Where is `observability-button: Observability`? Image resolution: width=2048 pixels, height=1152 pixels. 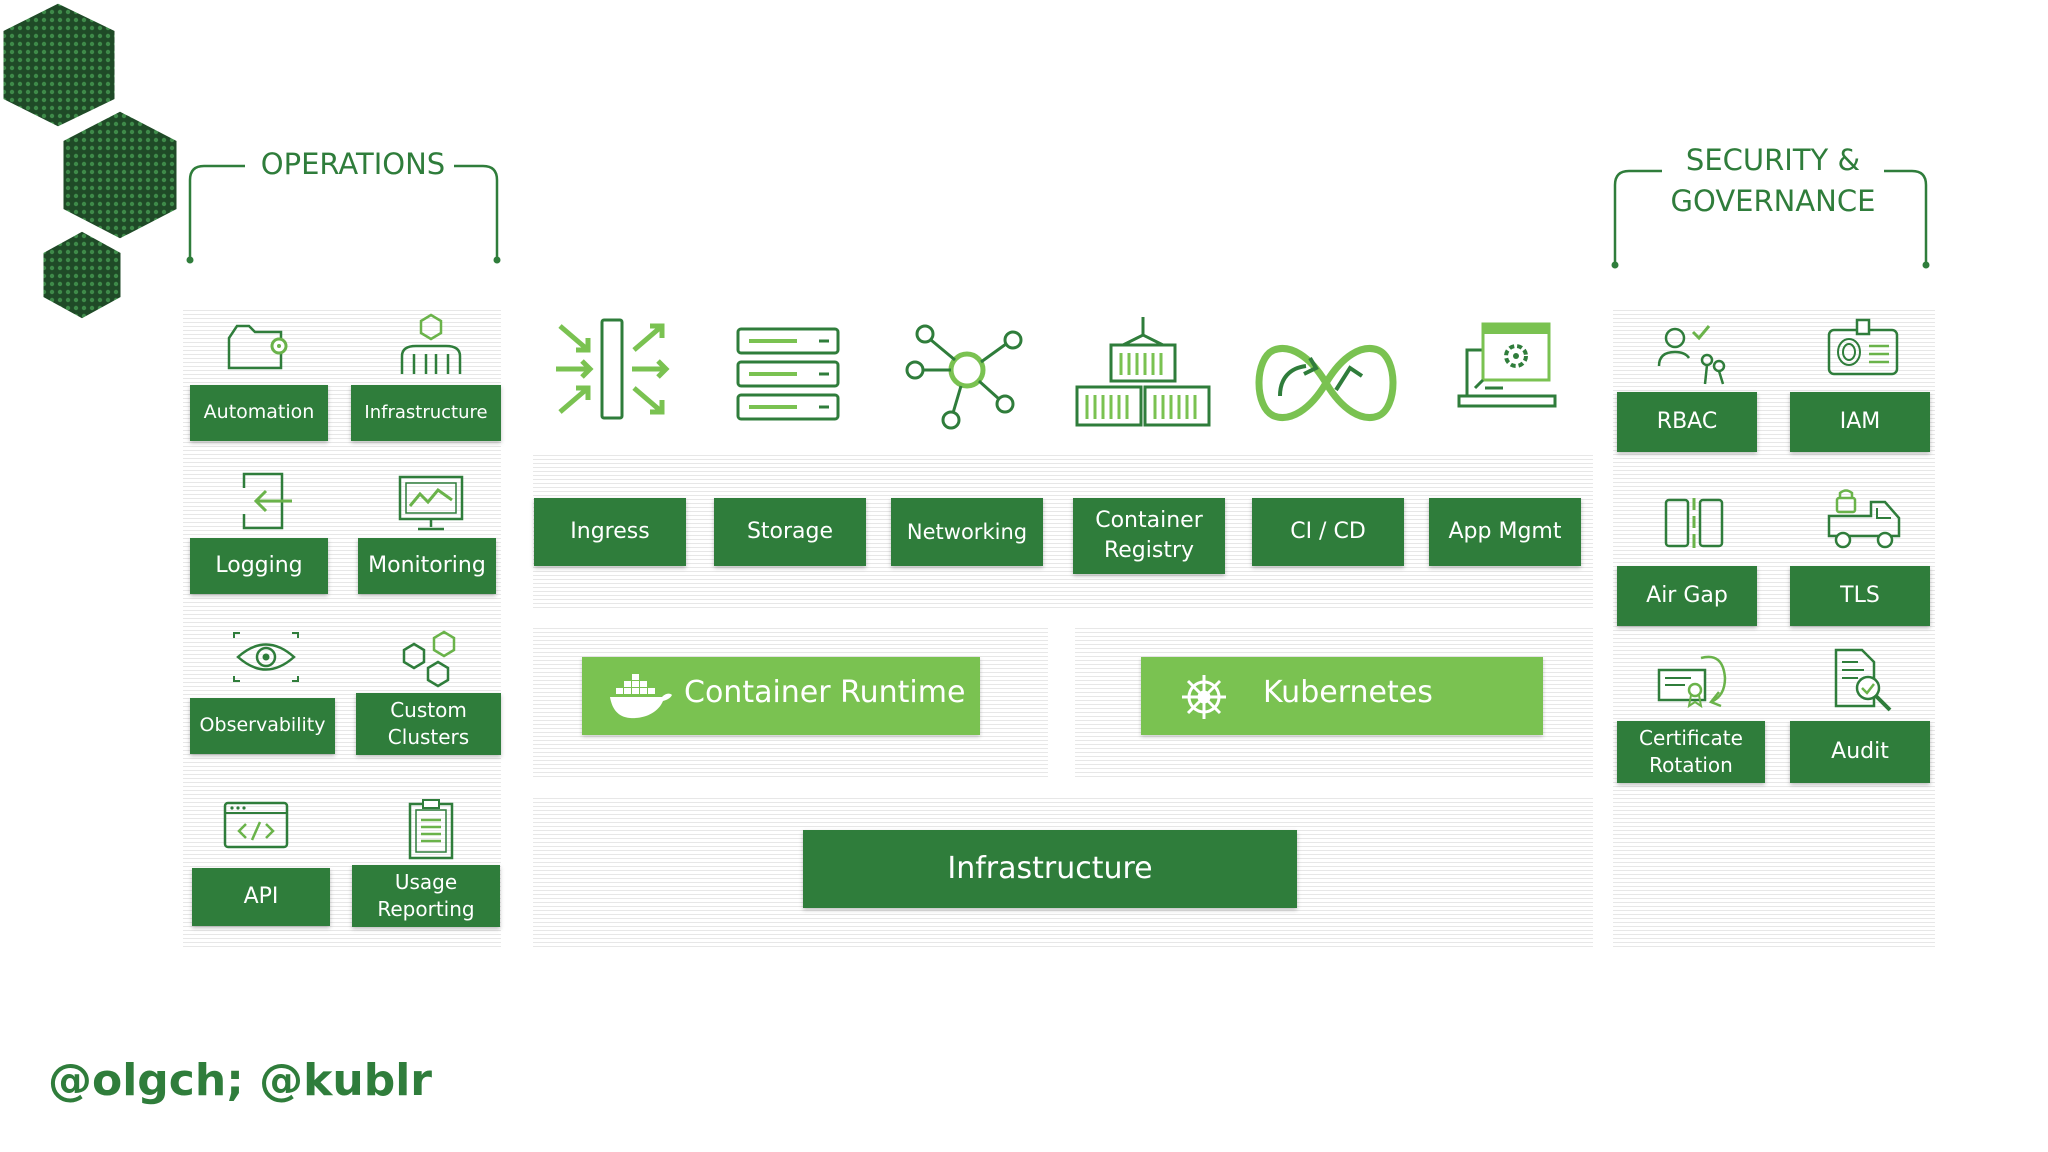
observability-button: Observability is located at coordinates (262, 726).